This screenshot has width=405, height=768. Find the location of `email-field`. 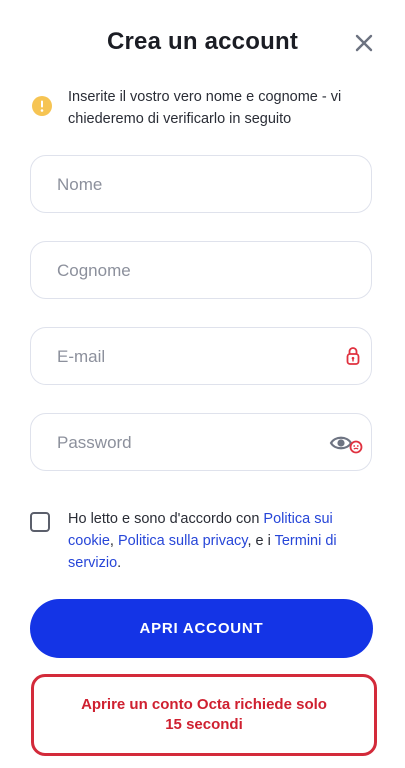

email-field is located at coordinates (201, 356).